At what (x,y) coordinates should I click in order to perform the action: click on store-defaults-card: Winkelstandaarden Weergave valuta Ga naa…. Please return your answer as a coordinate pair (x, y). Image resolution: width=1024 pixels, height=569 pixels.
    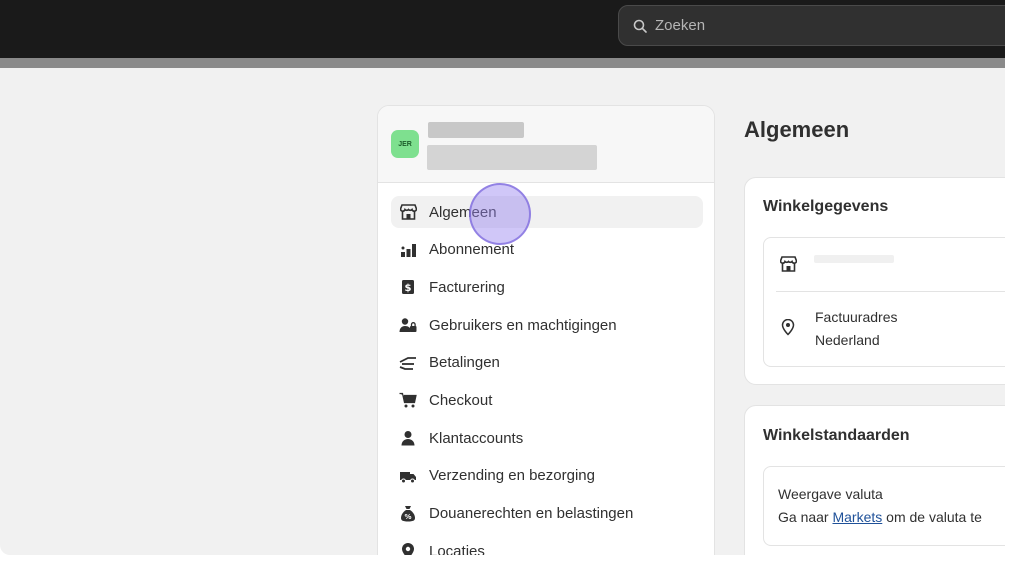
    Looking at the image, I should click on (874, 480).